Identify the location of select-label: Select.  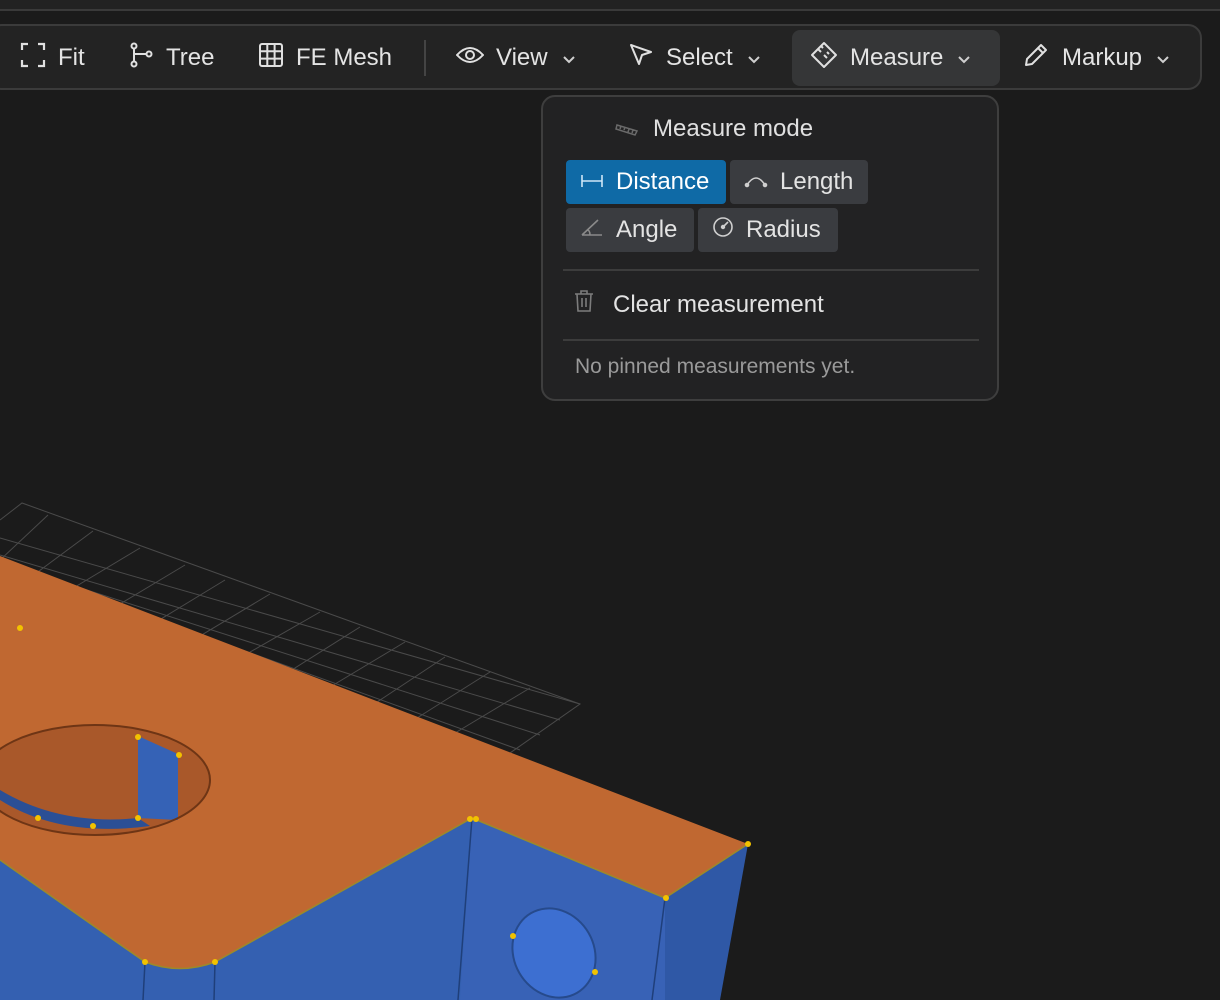
(699, 57).